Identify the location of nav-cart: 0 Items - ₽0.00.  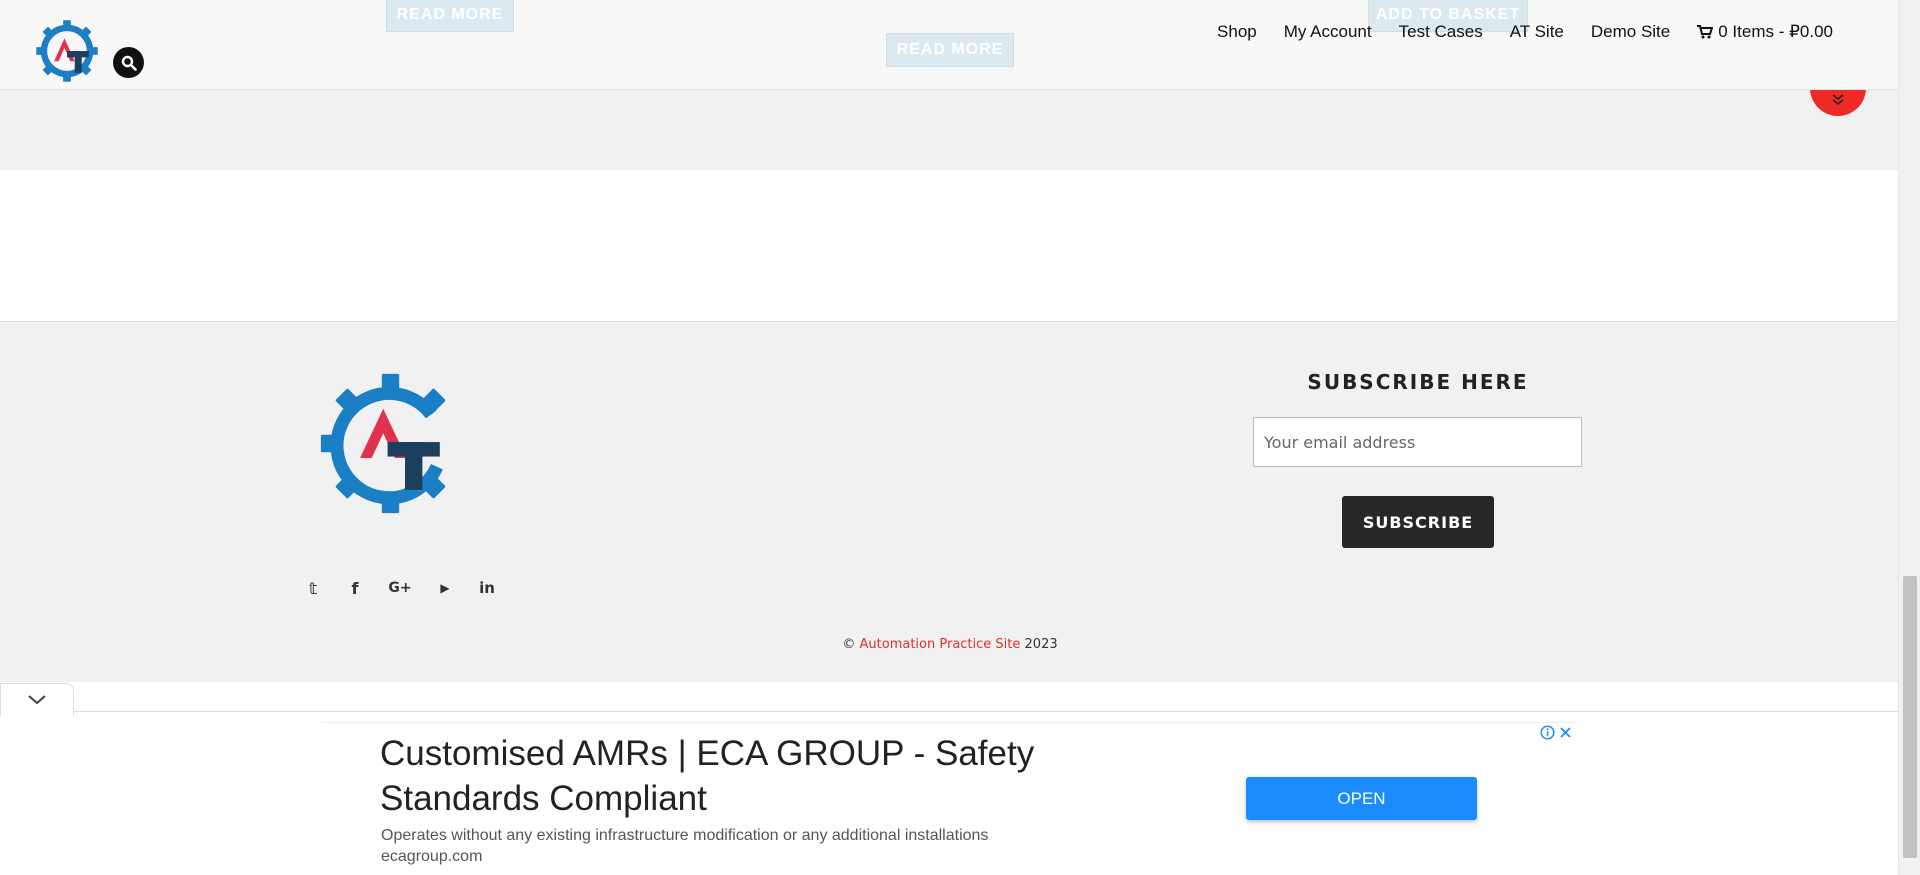
(1765, 32).